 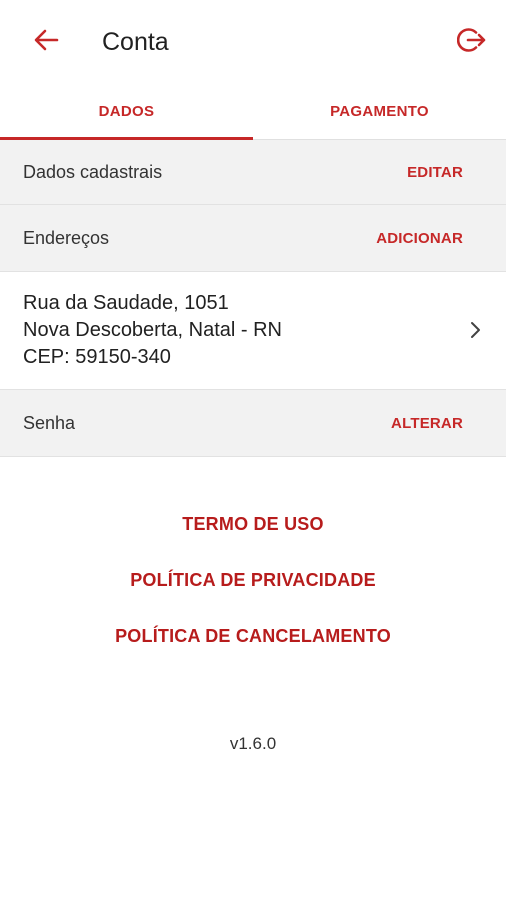 I want to click on back-button, so click(x=46, y=42).